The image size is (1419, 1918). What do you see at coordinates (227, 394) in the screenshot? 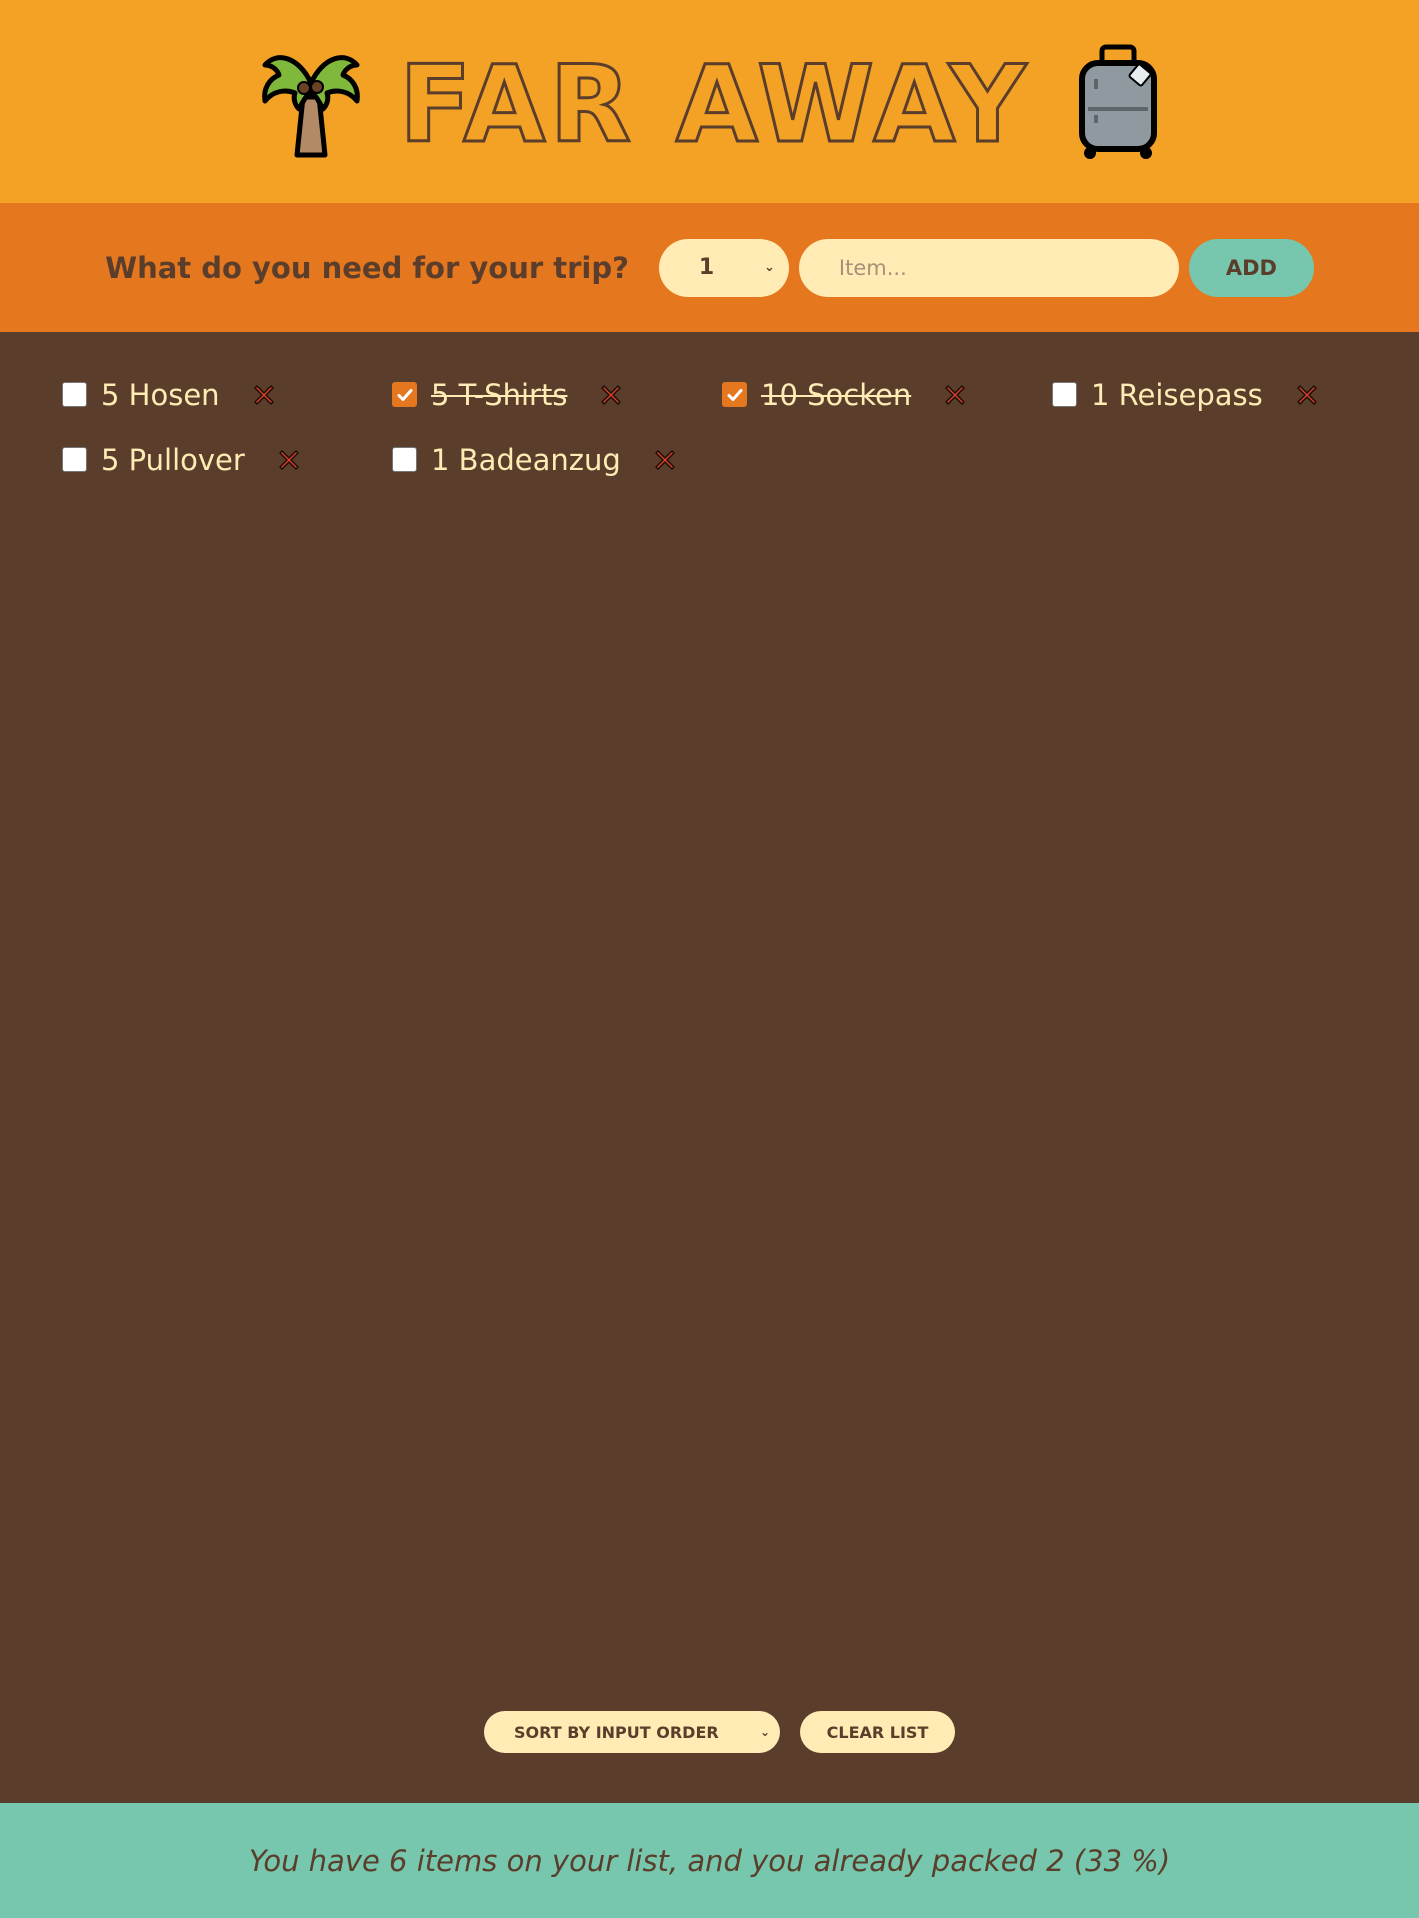
I see `list-item: 5 Hosen` at bounding box center [227, 394].